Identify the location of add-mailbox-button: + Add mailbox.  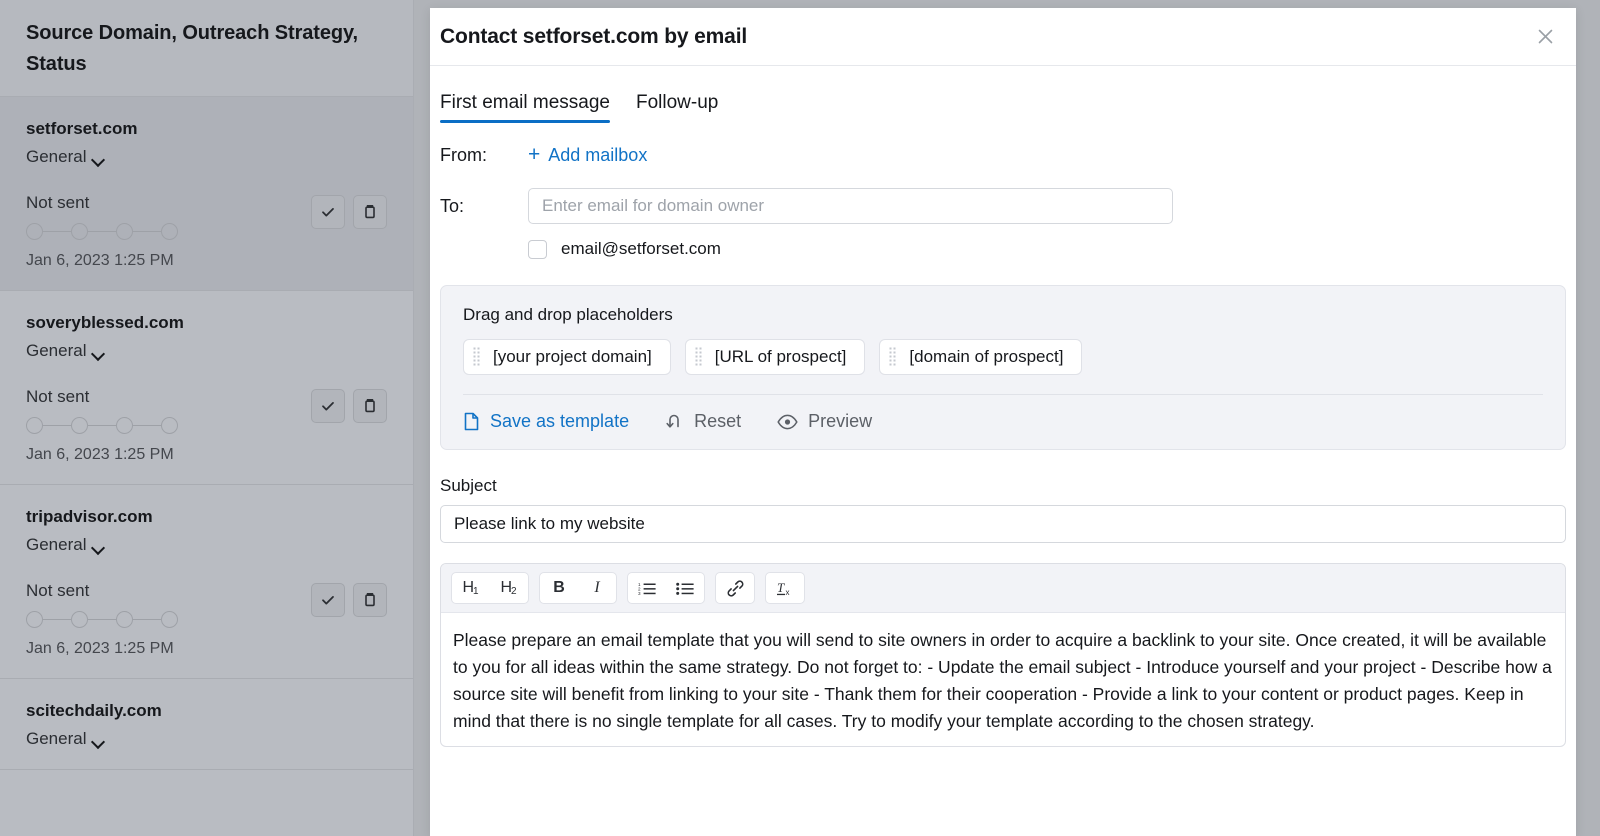
(587, 154).